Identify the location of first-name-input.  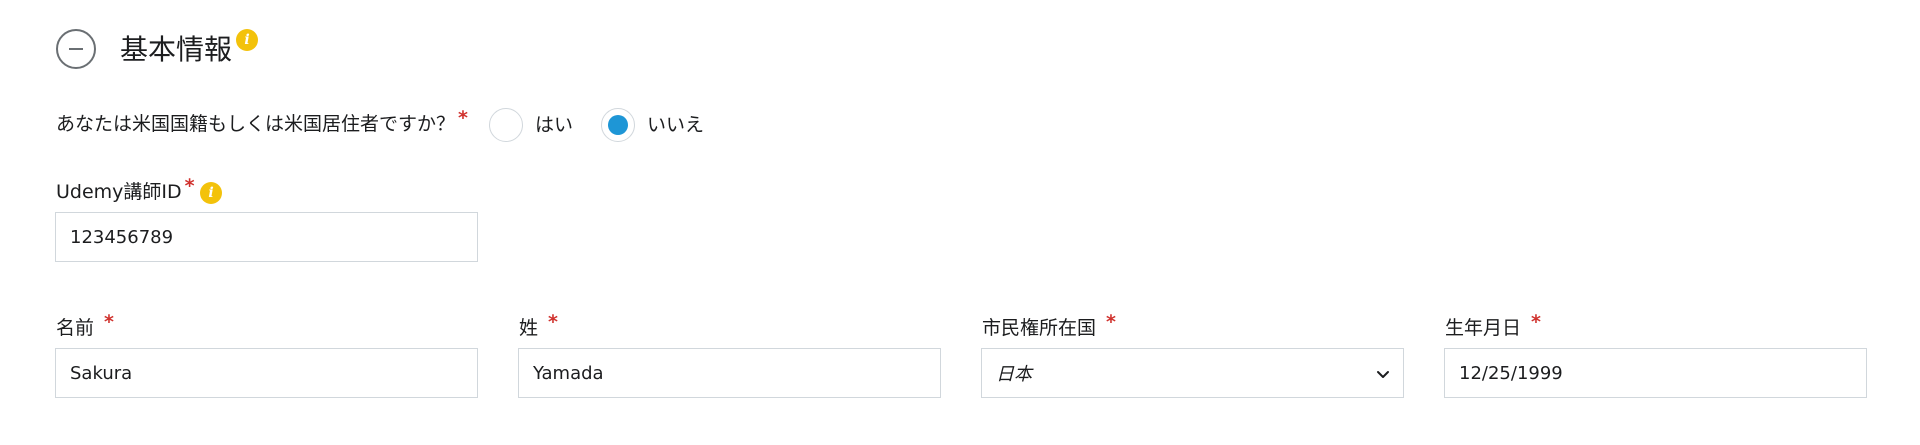
(266, 373).